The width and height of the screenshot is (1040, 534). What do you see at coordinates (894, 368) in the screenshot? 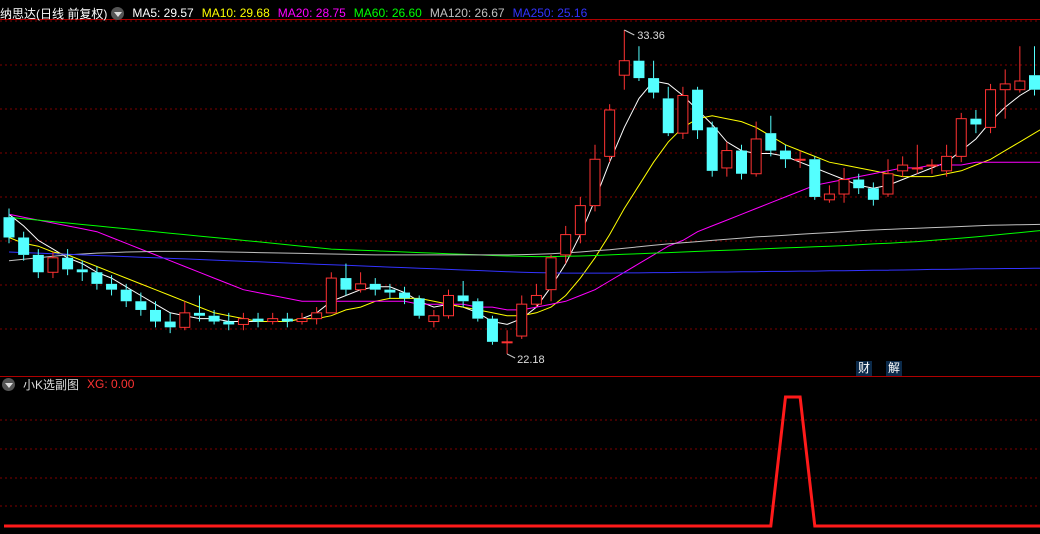
I see `unlock-badge: 解` at bounding box center [894, 368].